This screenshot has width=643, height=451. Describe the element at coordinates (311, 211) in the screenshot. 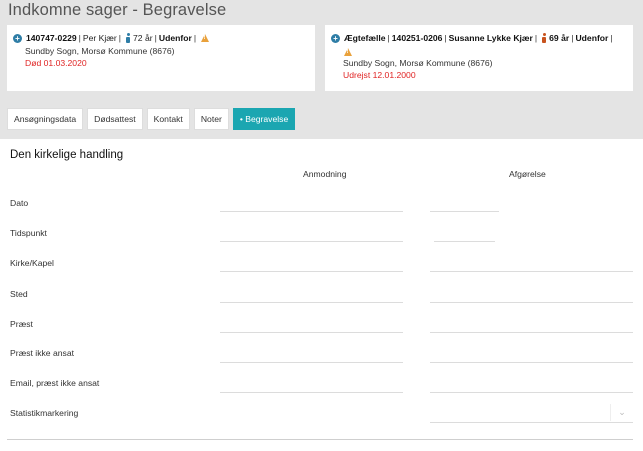

I see `request-dato-field` at that location.